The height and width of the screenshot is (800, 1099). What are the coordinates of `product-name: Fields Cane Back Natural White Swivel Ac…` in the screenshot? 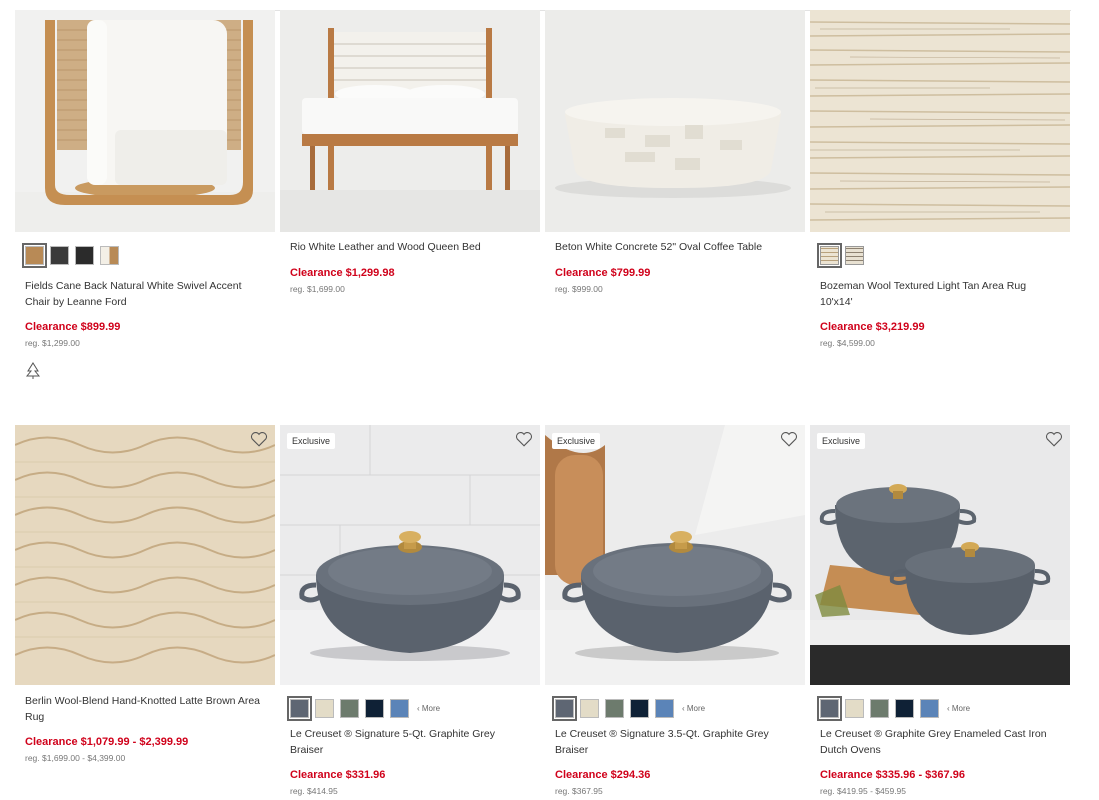 It's located at (145, 294).